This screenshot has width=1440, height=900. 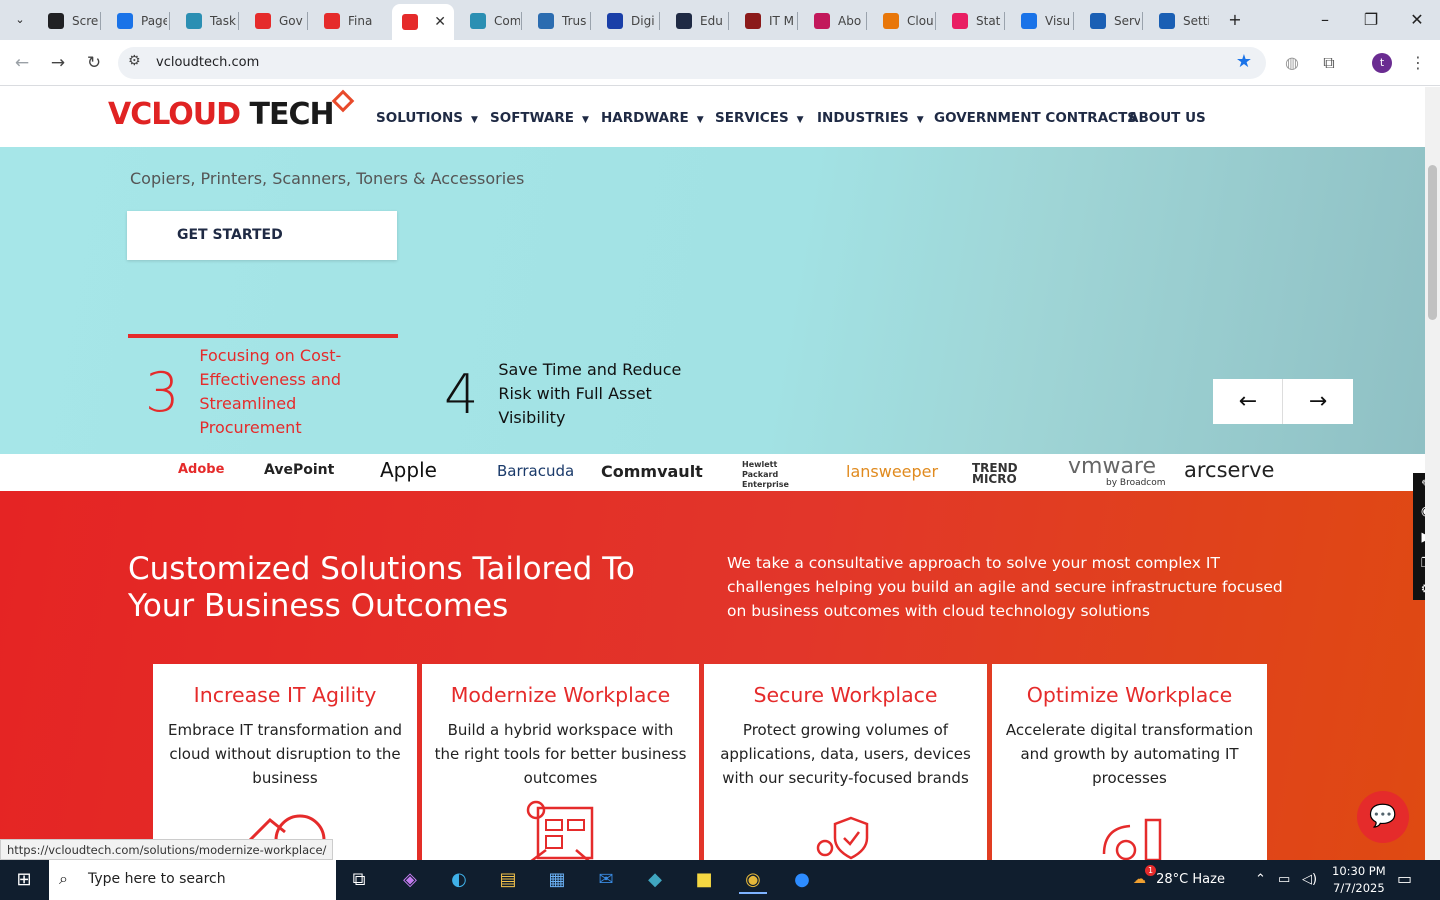 I want to click on app-icon: ◆, so click(x=655, y=880).